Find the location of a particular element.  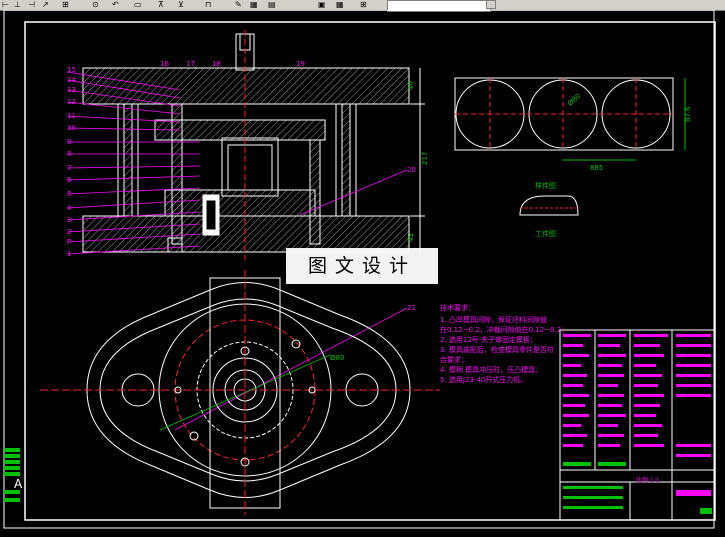

part-label: 18 is located at coordinates (216, 64).